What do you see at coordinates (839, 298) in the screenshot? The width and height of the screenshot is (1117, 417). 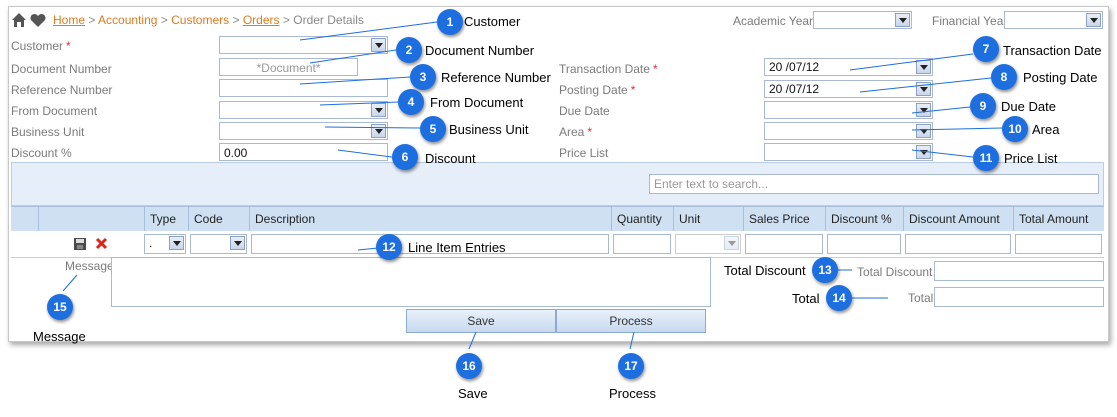 I see `callout-14: 14` at bounding box center [839, 298].